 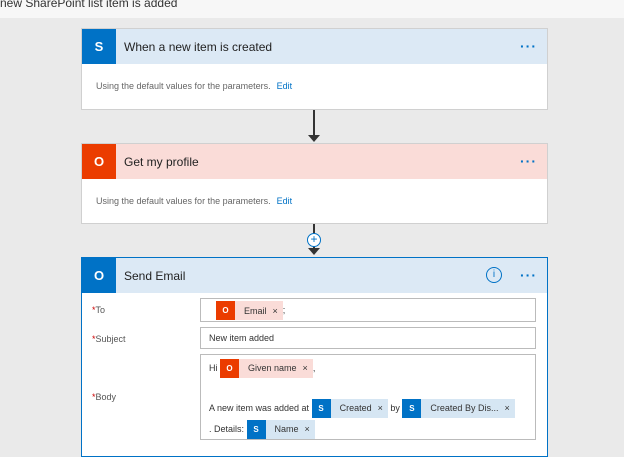 What do you see at coordinates (266, 368) in the screenshot?
I see `given-name-token: O Given name ×` at bounding box center [266, 368].